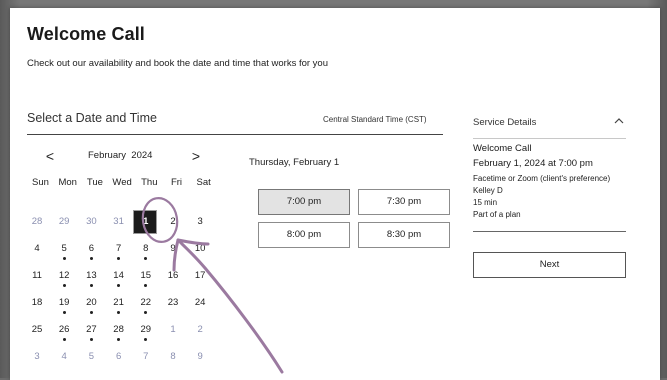 The height and width of the screenshot is (380, 667). I want to click on year-label: 2024, so click(142, 155).